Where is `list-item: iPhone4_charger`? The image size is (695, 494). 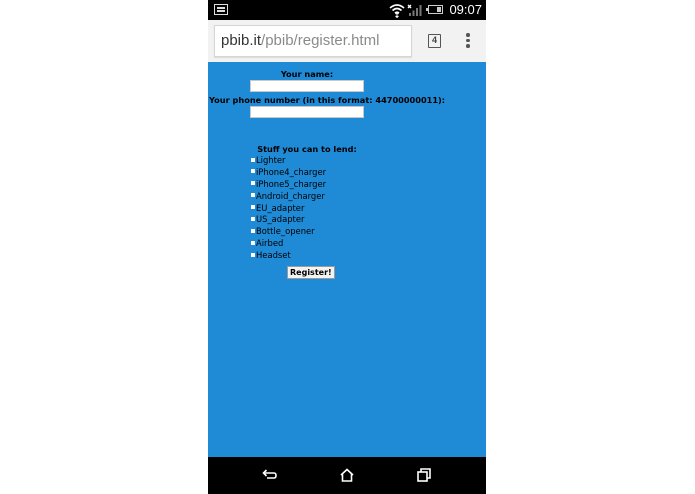 list-item: iPhone4_charger is located at coordinates (288, 173).